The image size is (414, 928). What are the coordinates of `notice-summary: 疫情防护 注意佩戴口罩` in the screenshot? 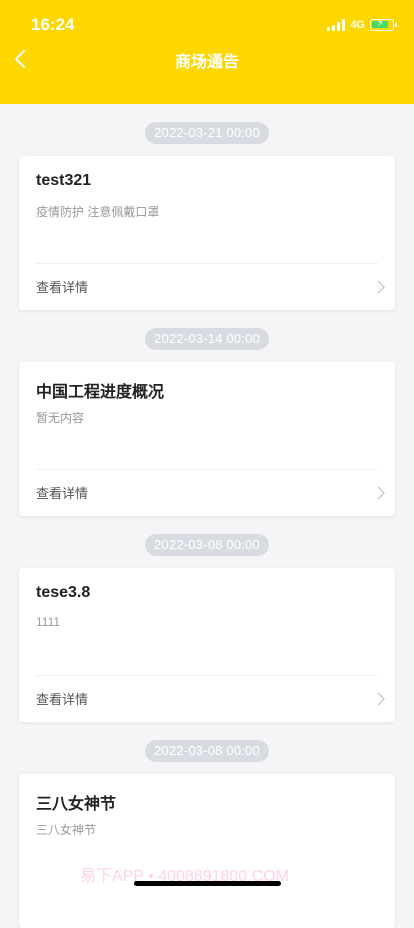 It's located at (98, 212).